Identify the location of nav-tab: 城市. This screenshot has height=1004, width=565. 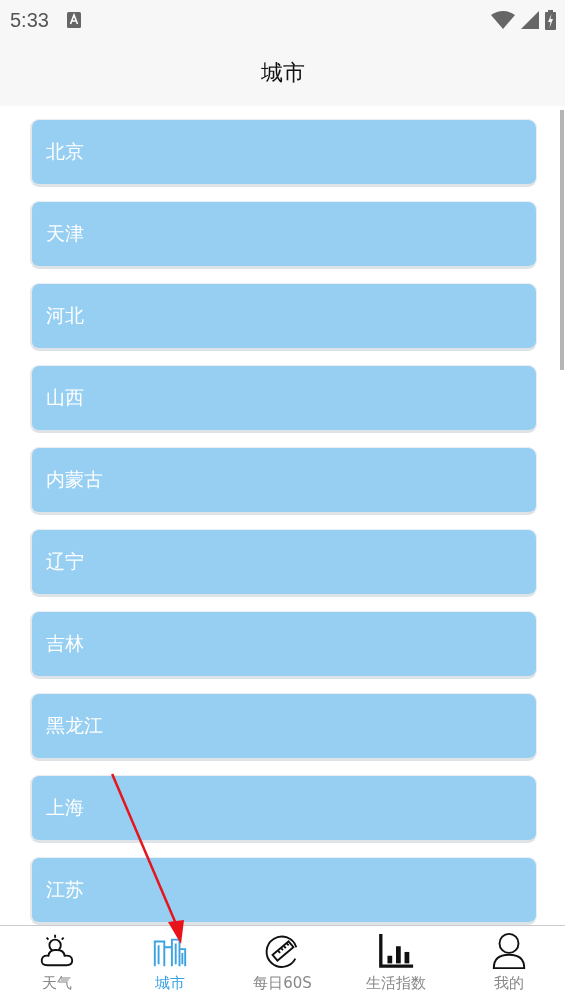
(169, 965).